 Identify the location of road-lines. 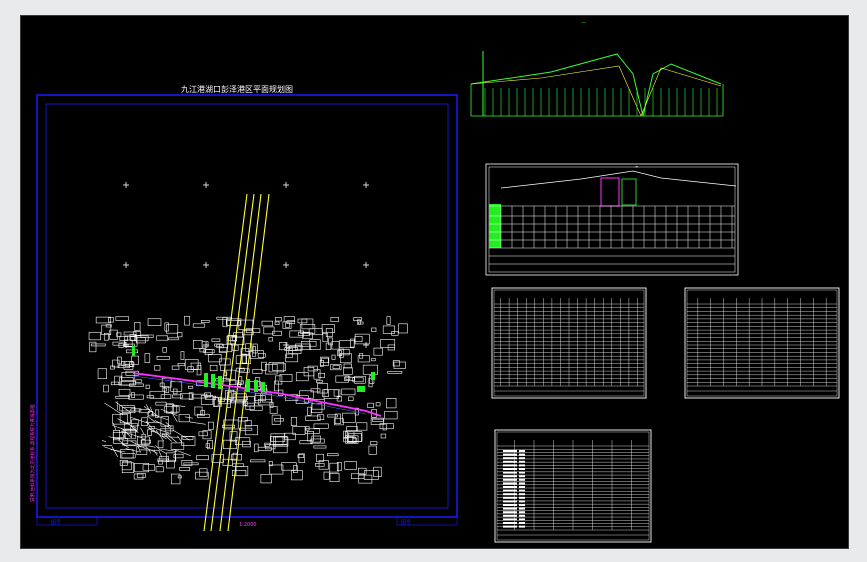
(236, 362).